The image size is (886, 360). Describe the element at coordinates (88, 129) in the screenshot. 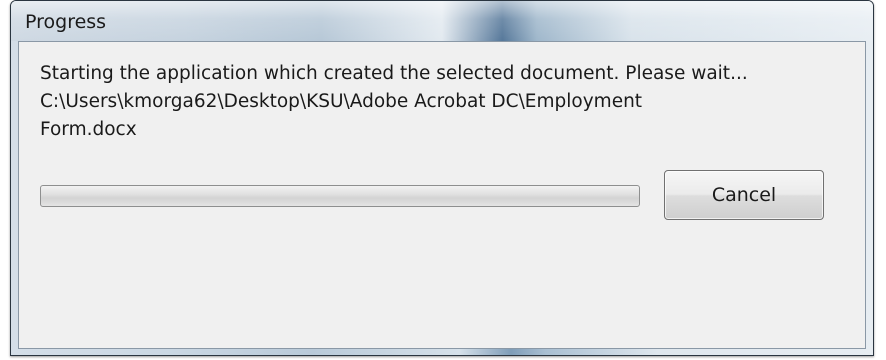

I see `document-filename-line: Form.docx` at that location.